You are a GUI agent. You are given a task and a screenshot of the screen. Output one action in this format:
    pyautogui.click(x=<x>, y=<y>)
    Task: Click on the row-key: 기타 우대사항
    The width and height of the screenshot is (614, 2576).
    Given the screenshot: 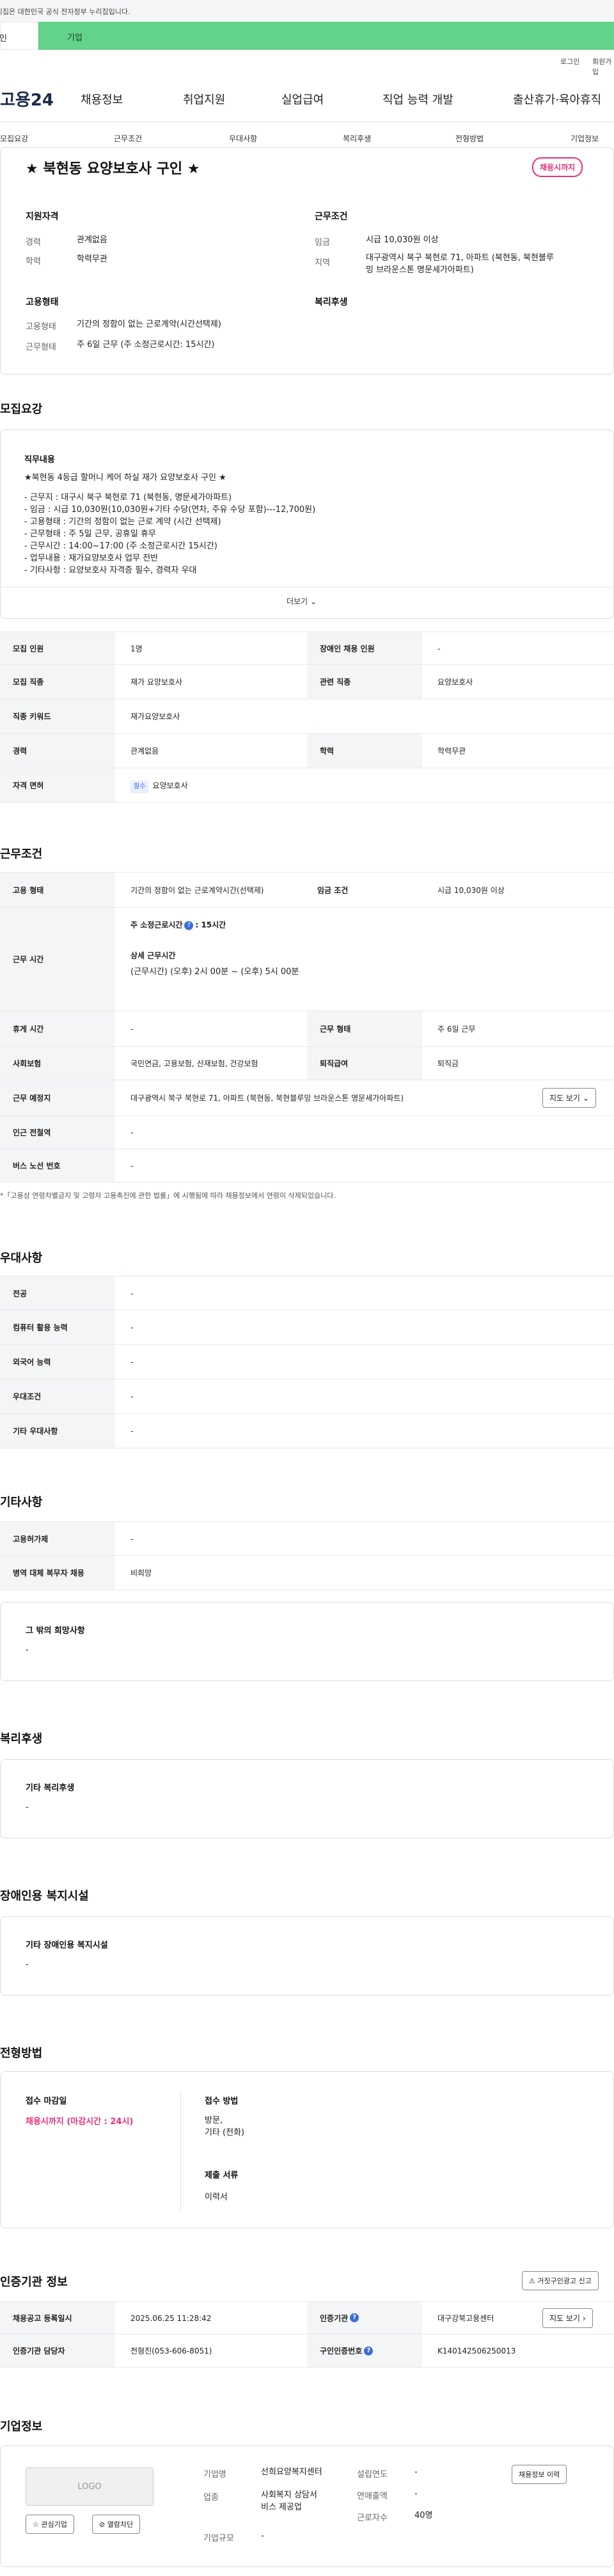 What is the action you would take?
    pyautogui.click(x=57, y=1431)
    